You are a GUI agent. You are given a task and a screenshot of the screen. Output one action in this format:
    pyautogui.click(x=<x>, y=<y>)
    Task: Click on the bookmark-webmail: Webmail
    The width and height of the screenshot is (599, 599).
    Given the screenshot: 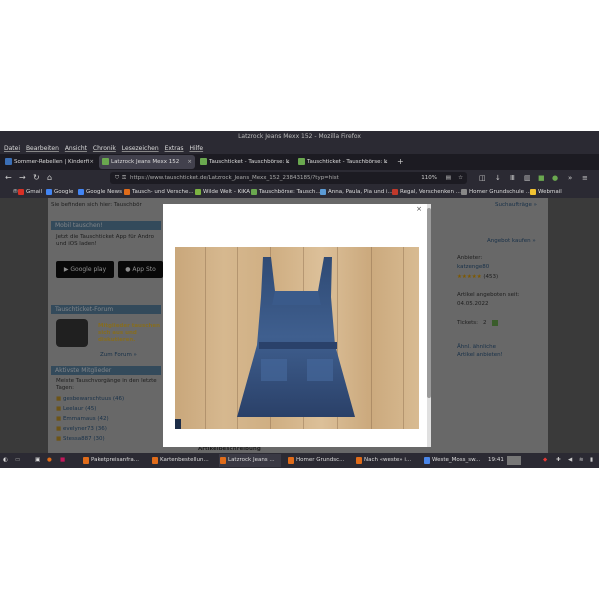 What is the action you would take?
    pyautogui.click(x=546, y=192)
    